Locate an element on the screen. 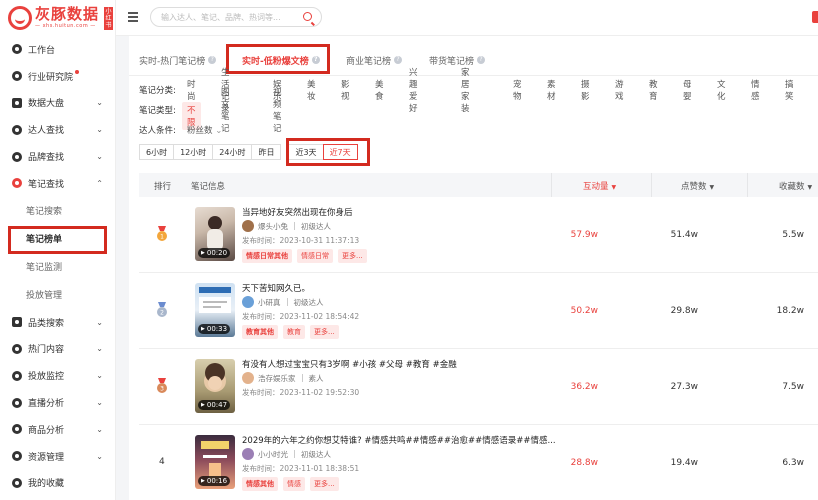 This screenshot has height=500, width=818. note-thumbnail: 00:16 is located at coordinates (215, 462).